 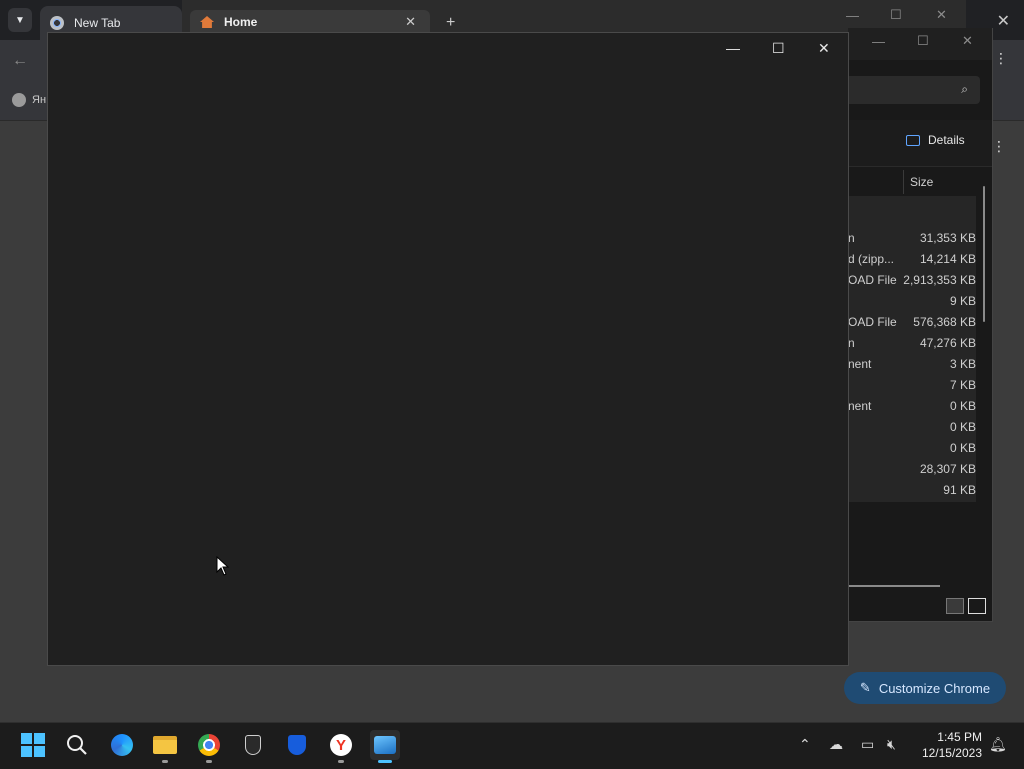 What do you see at coordinates (891, 744) in the screenshot?
I see `volume-muted-icon: 🔇︎` at bounding box center [891, 744].